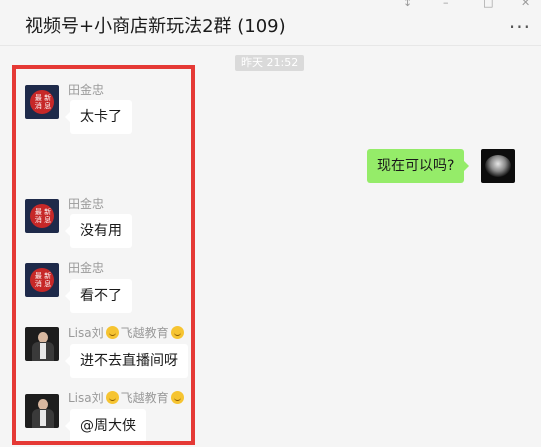  What do you see at coordinates (270, 63) in the screenshot?
I see `timestamp: 昨天 21:52` at bounding box center [270, 63].